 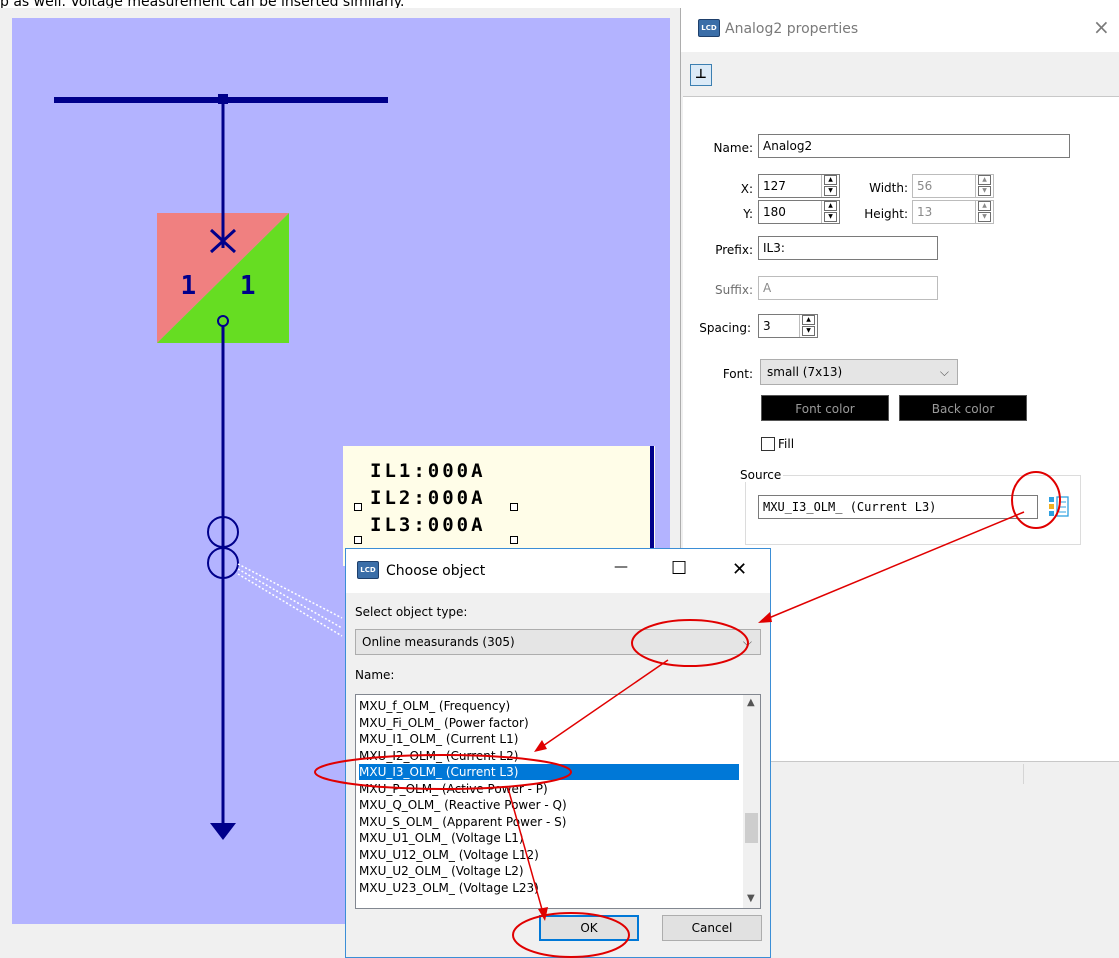 I want to click on scroll-thumb, so click(x=751, y=828).